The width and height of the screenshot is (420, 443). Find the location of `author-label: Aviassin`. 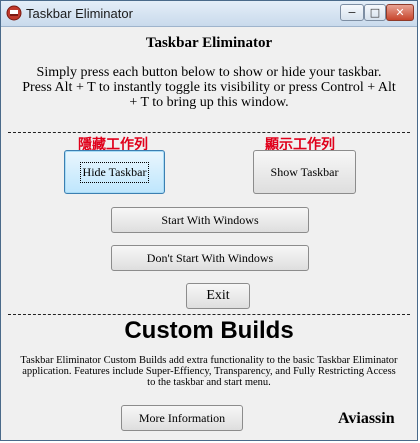

author-label: Aviassin is located at coordinates (366, 418).